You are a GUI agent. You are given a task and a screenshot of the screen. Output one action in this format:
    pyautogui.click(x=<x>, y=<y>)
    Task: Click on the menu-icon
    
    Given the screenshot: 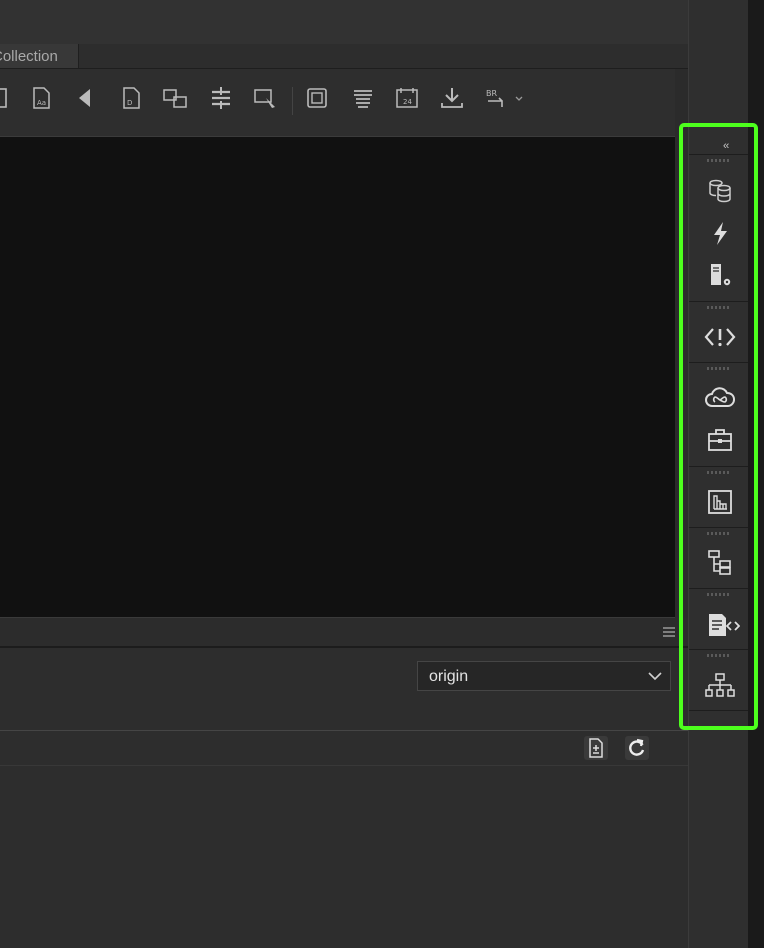 What is the action you would take?
    pyautogui.click(x=669, y=632)
    